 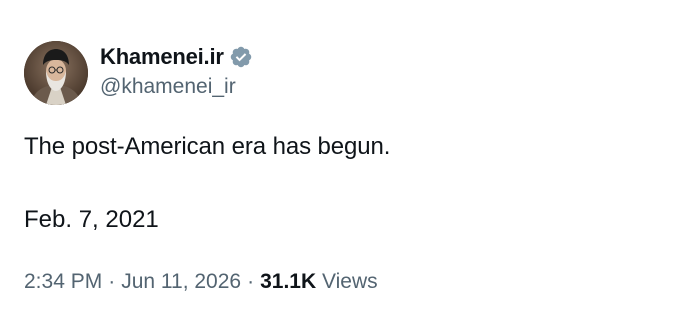 I want to click on author-name-row: Khamenei.ir, so click(x=176, y=57).